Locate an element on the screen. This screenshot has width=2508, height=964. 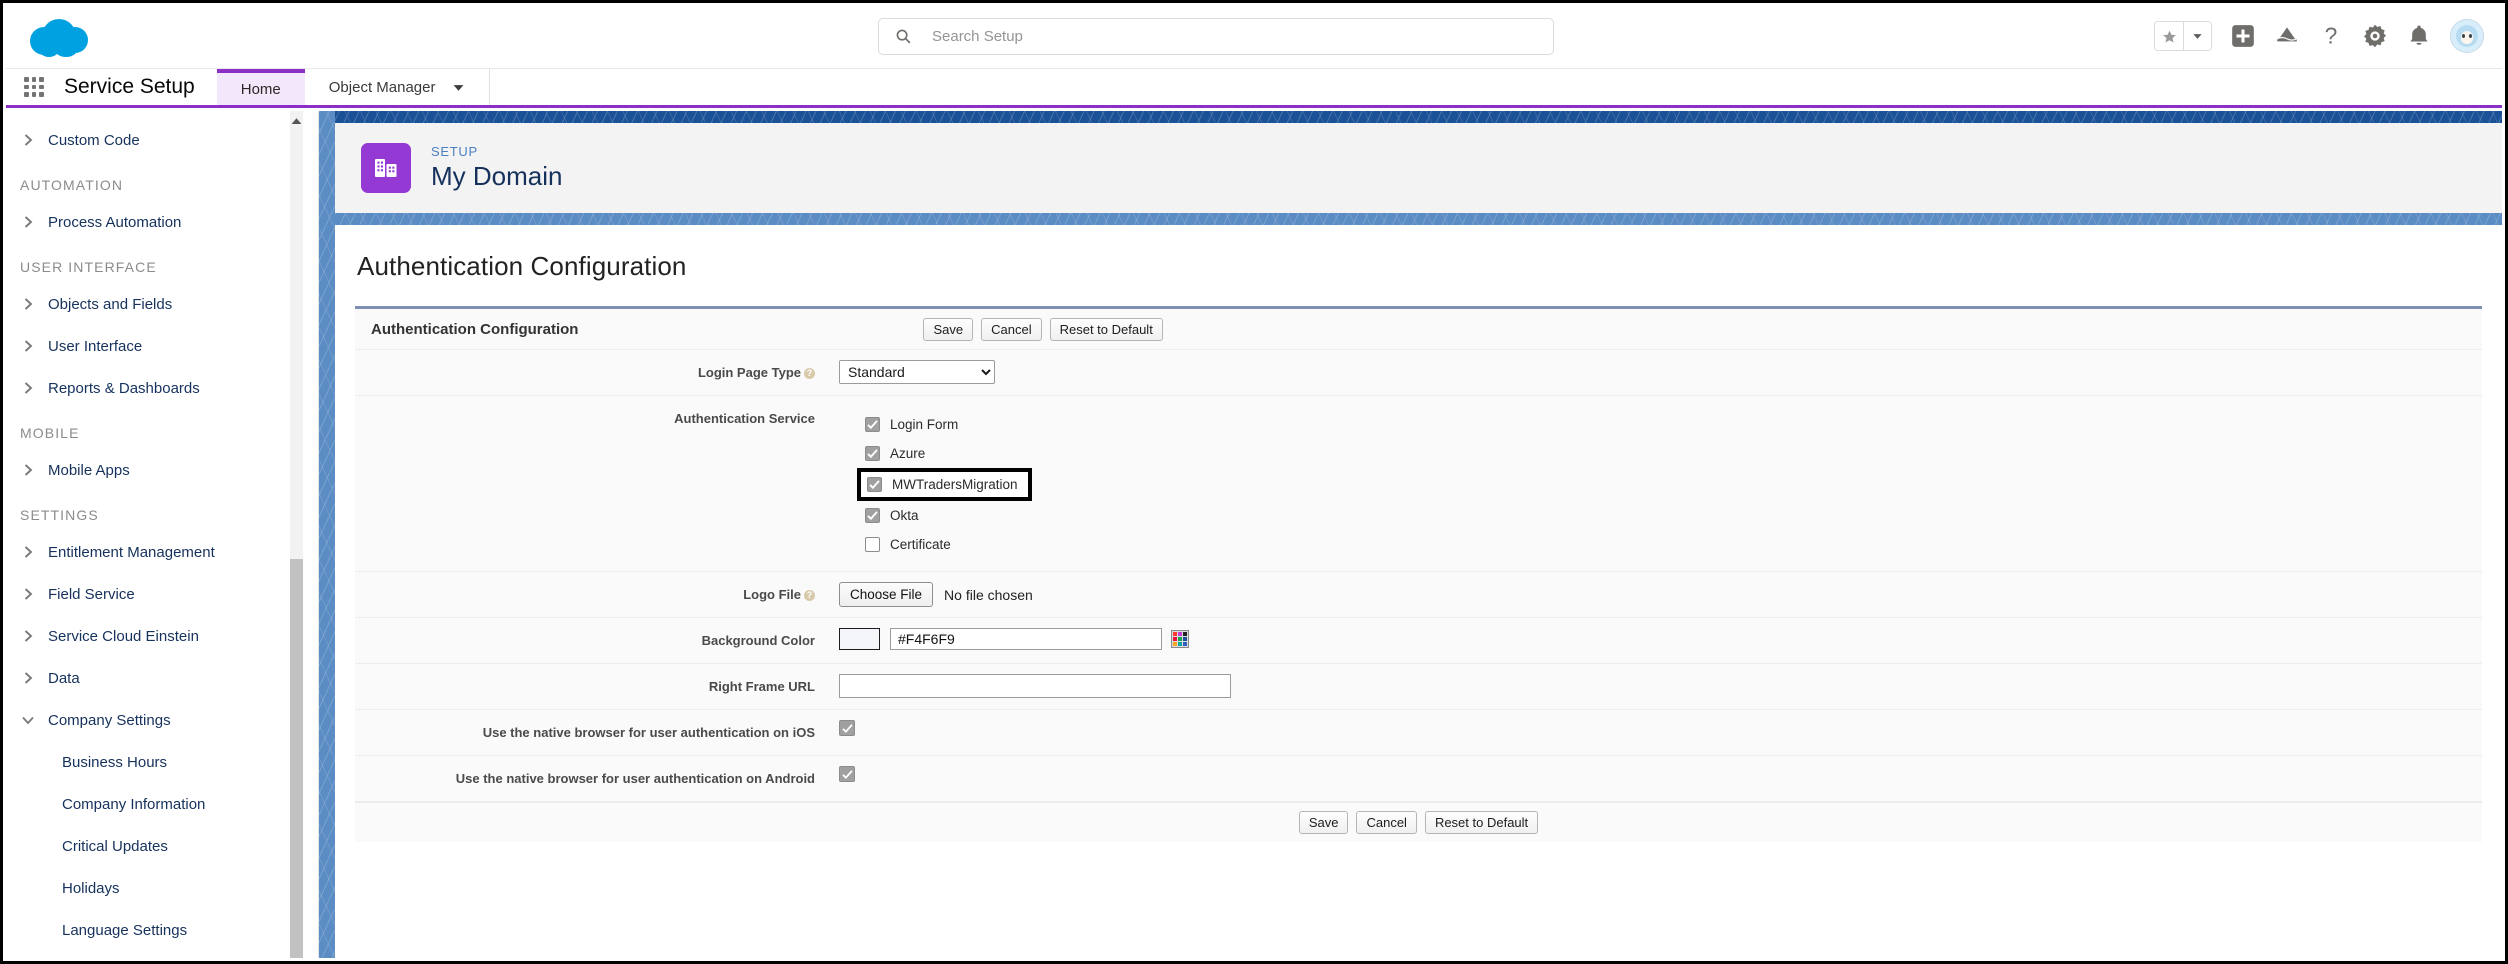
checkbox-okta is located at coordinates (872, 515).